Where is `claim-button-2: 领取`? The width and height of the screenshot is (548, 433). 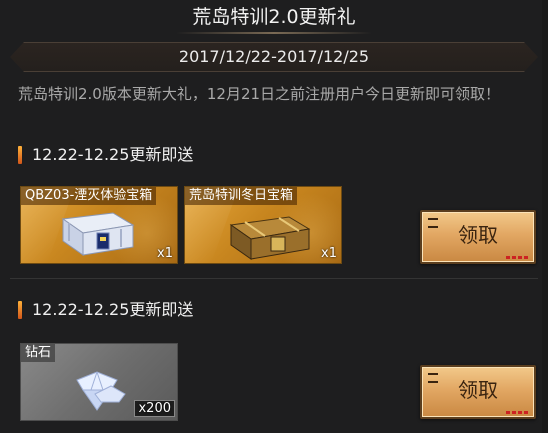 claim-button-2: 领取 is located at coordinates (478, 392).